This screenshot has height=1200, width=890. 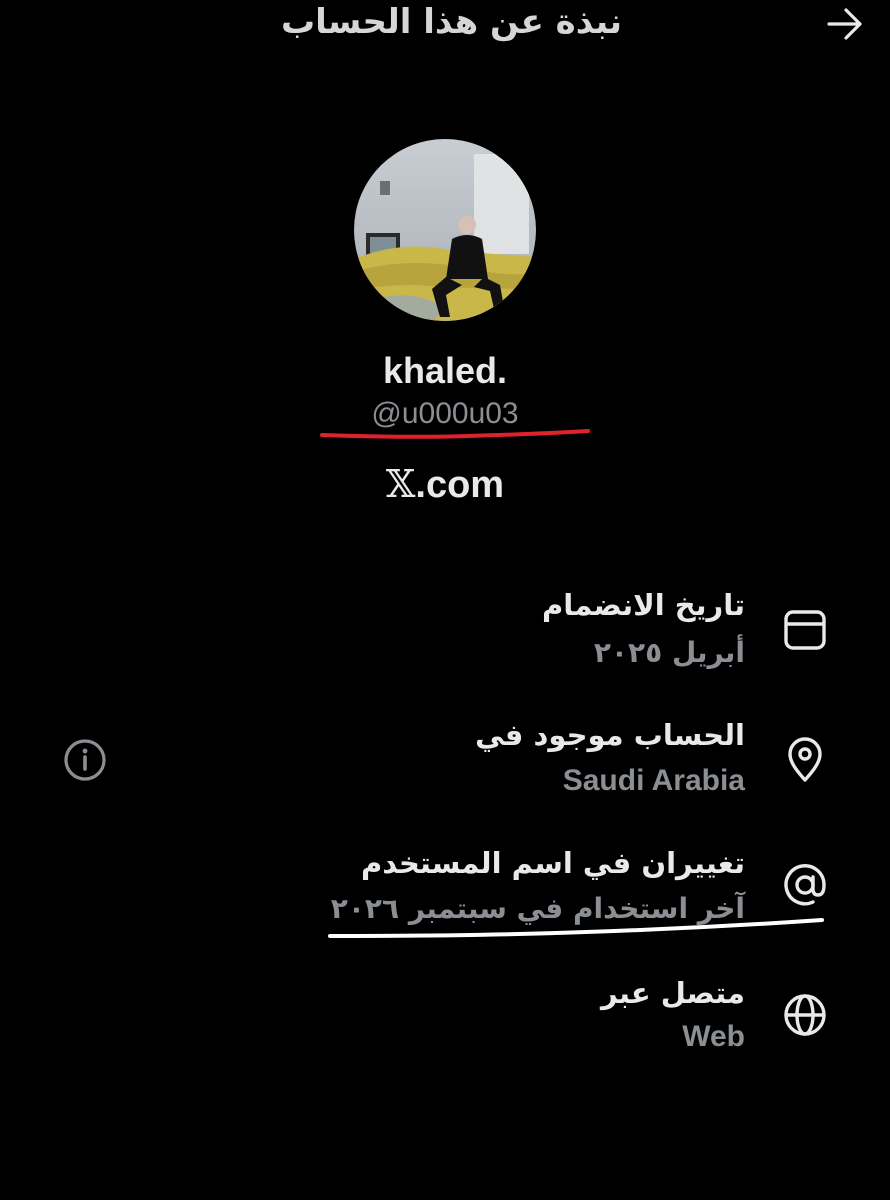 I want to click on display-name: khaled., so click(x=445, y=370).